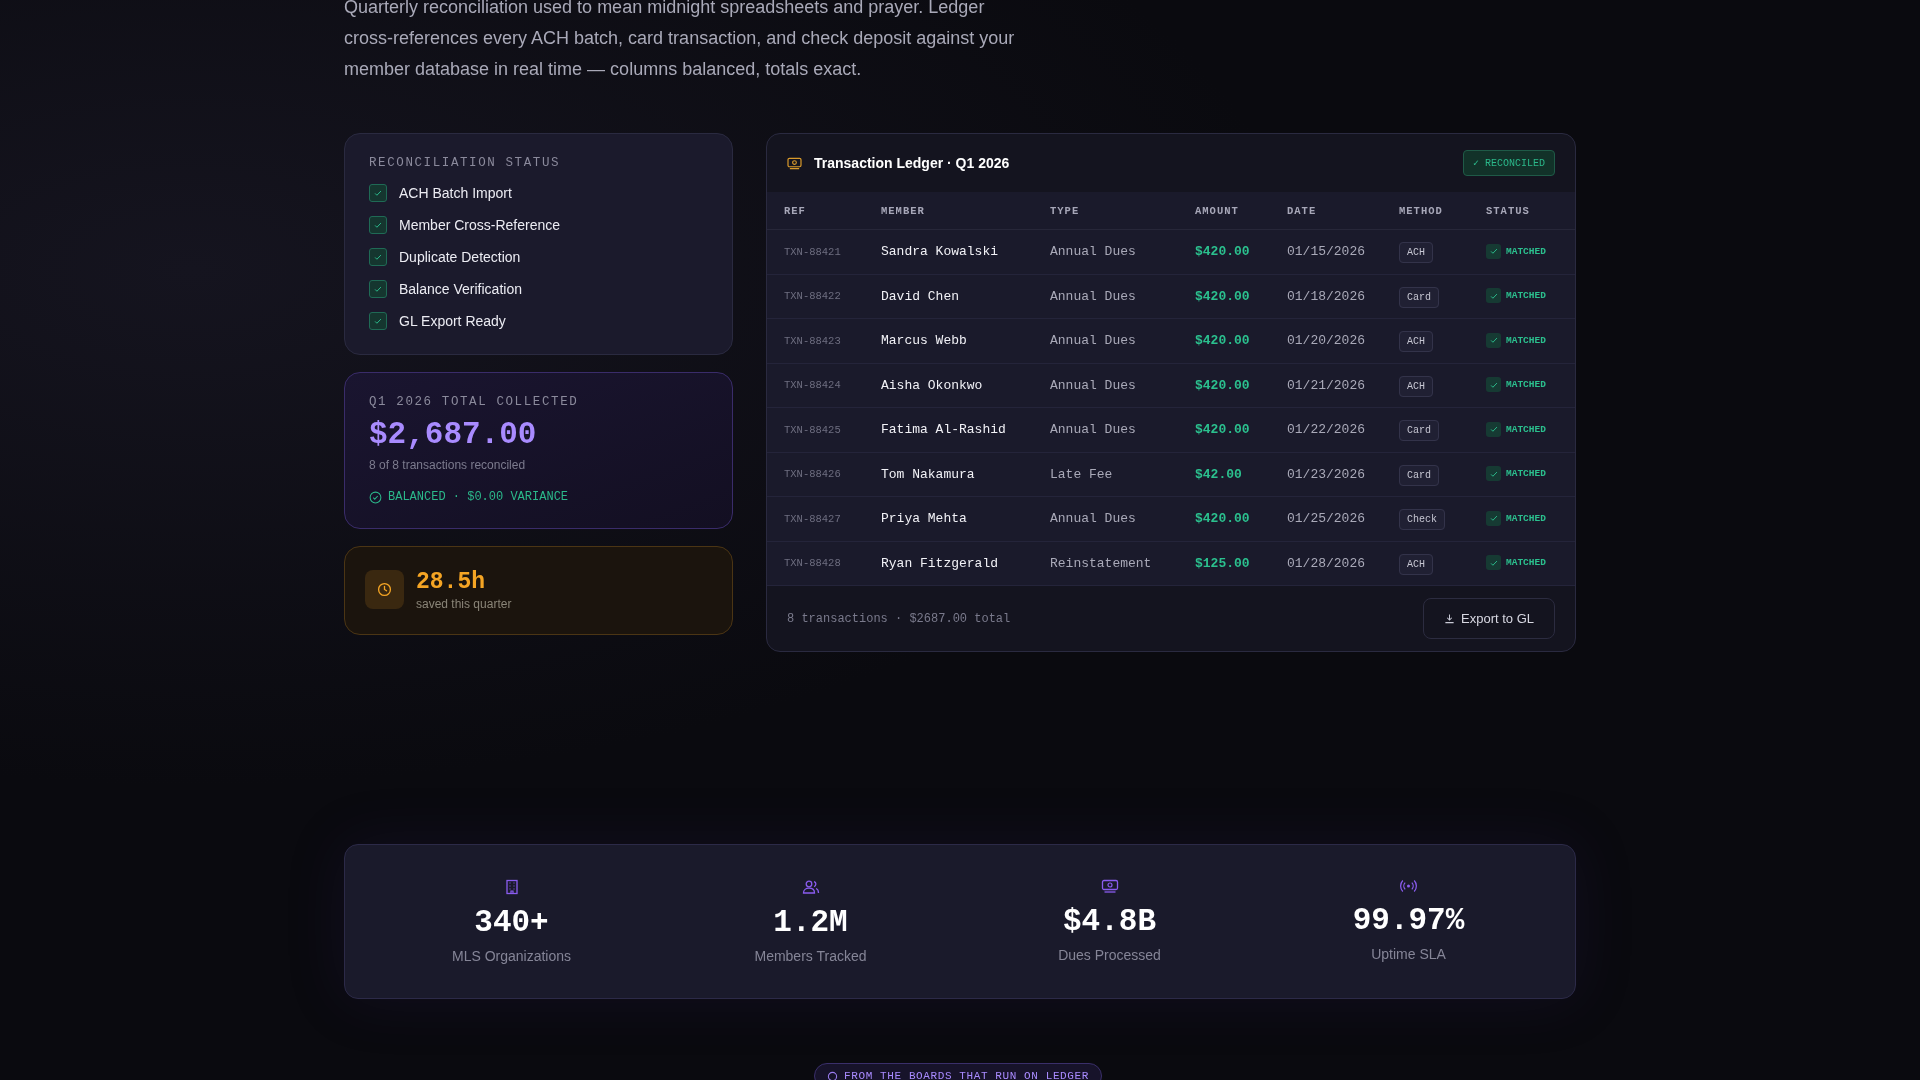 This screenshot has height=1080, width=1920. Describe the element at coordinates (948, 251) in the screenshot. I see `table-cell: Sandra Kowalski` at that location.